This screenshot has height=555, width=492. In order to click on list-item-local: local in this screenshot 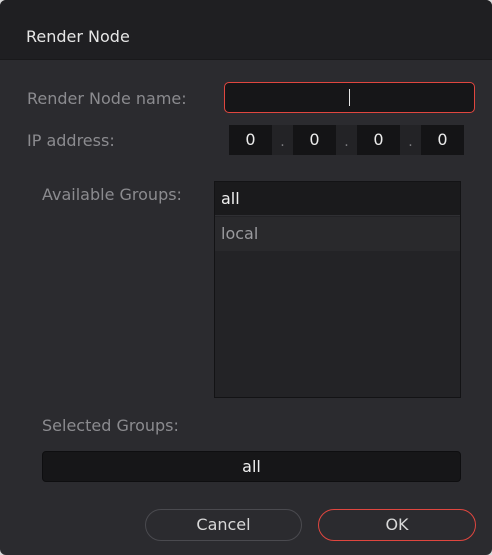, I will do `click(337, 234)`.